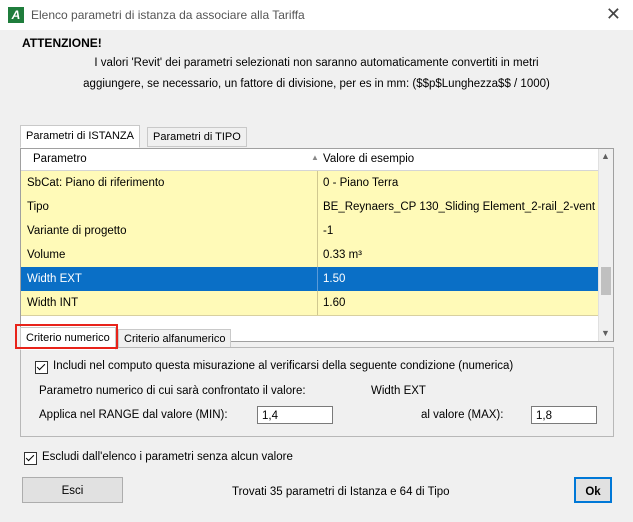 The height and width of the screenshot is (522, 633). Describe the element at coordinates (310, 303) in the screenshot. I see `grid-row: Width INT 1.60` at that location.